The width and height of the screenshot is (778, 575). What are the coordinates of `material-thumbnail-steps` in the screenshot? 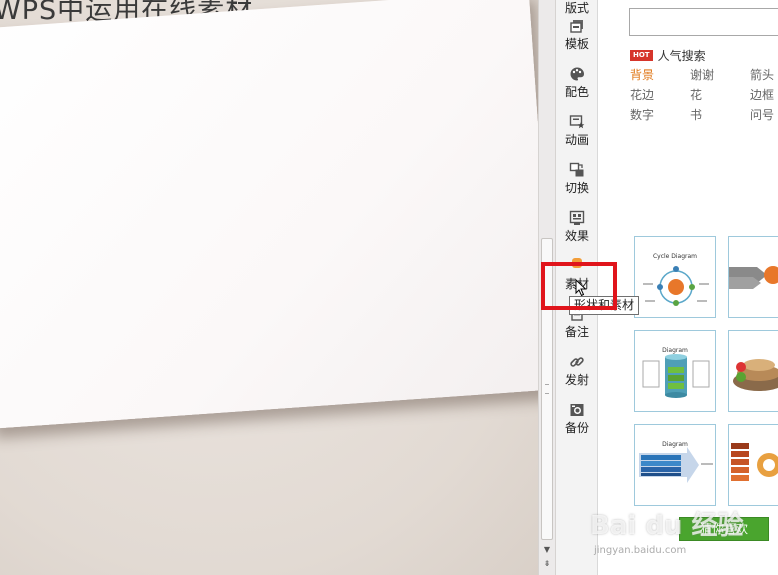 It's located at (753, 465).